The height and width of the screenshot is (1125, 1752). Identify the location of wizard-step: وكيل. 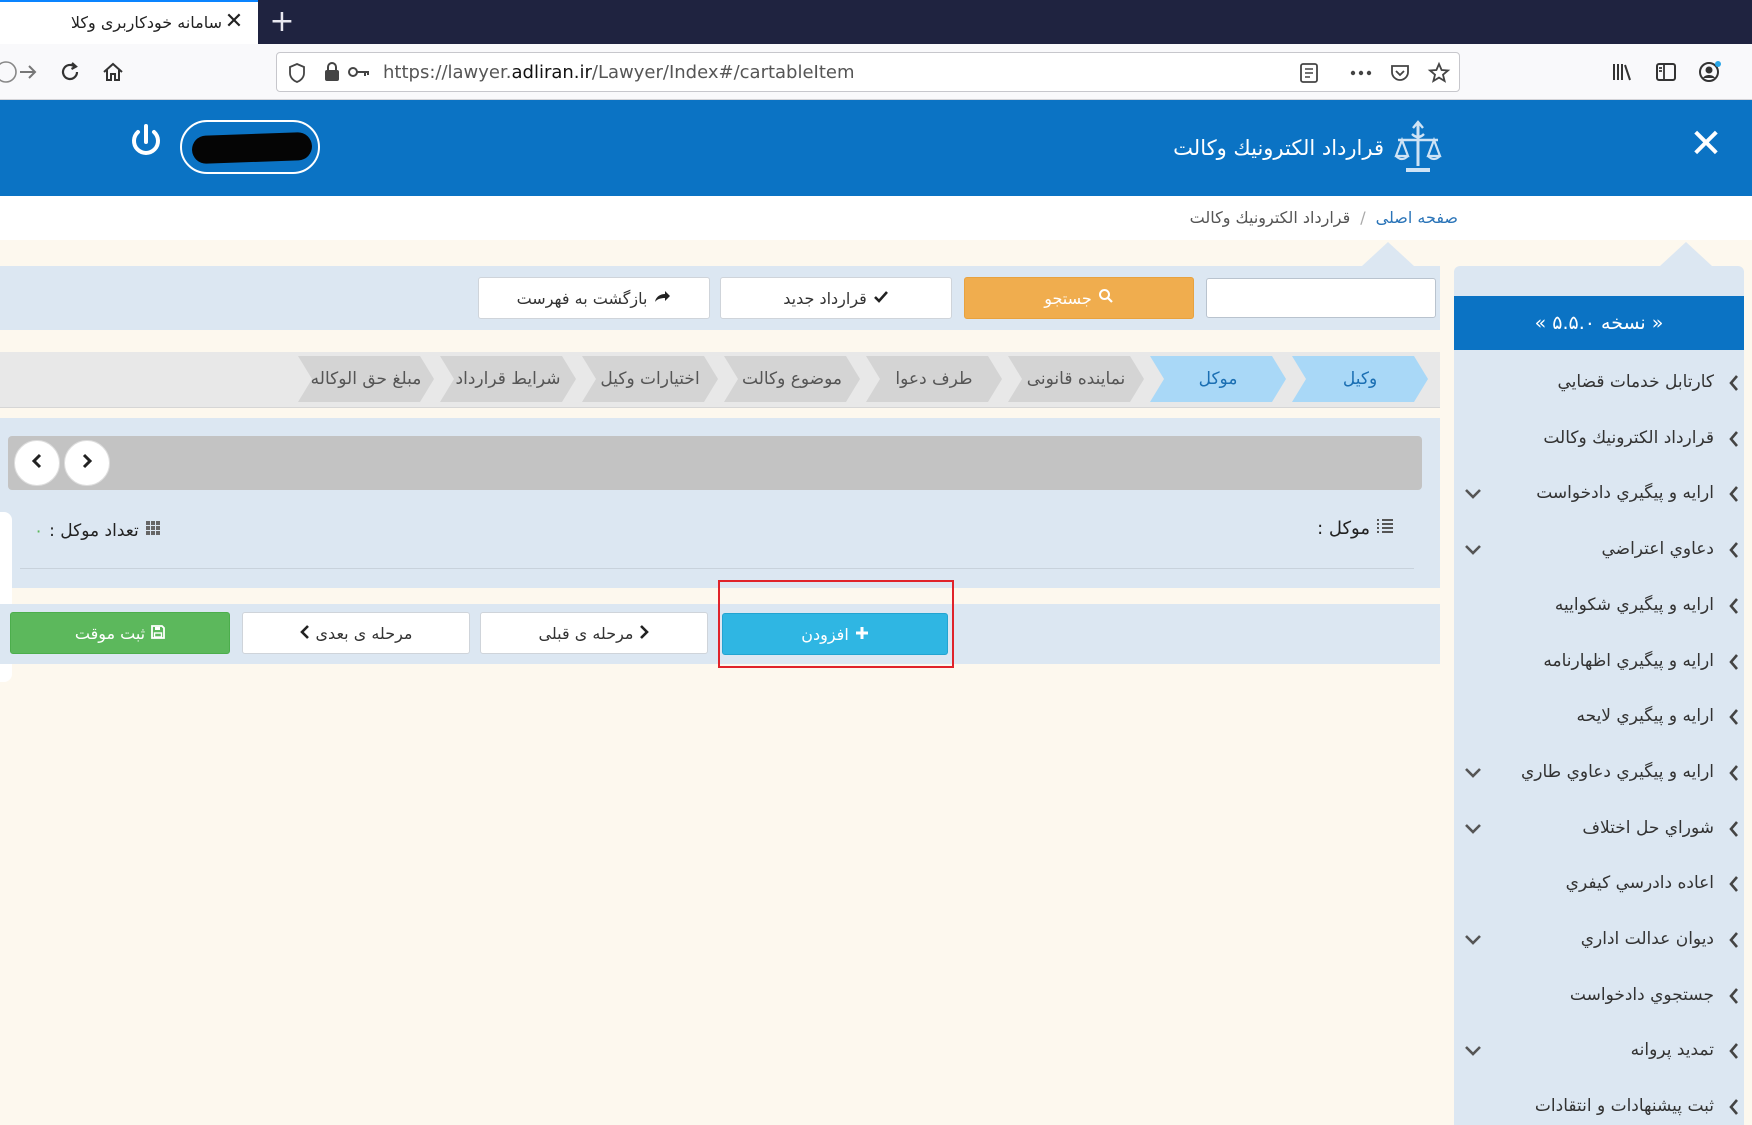
(1360, 379).